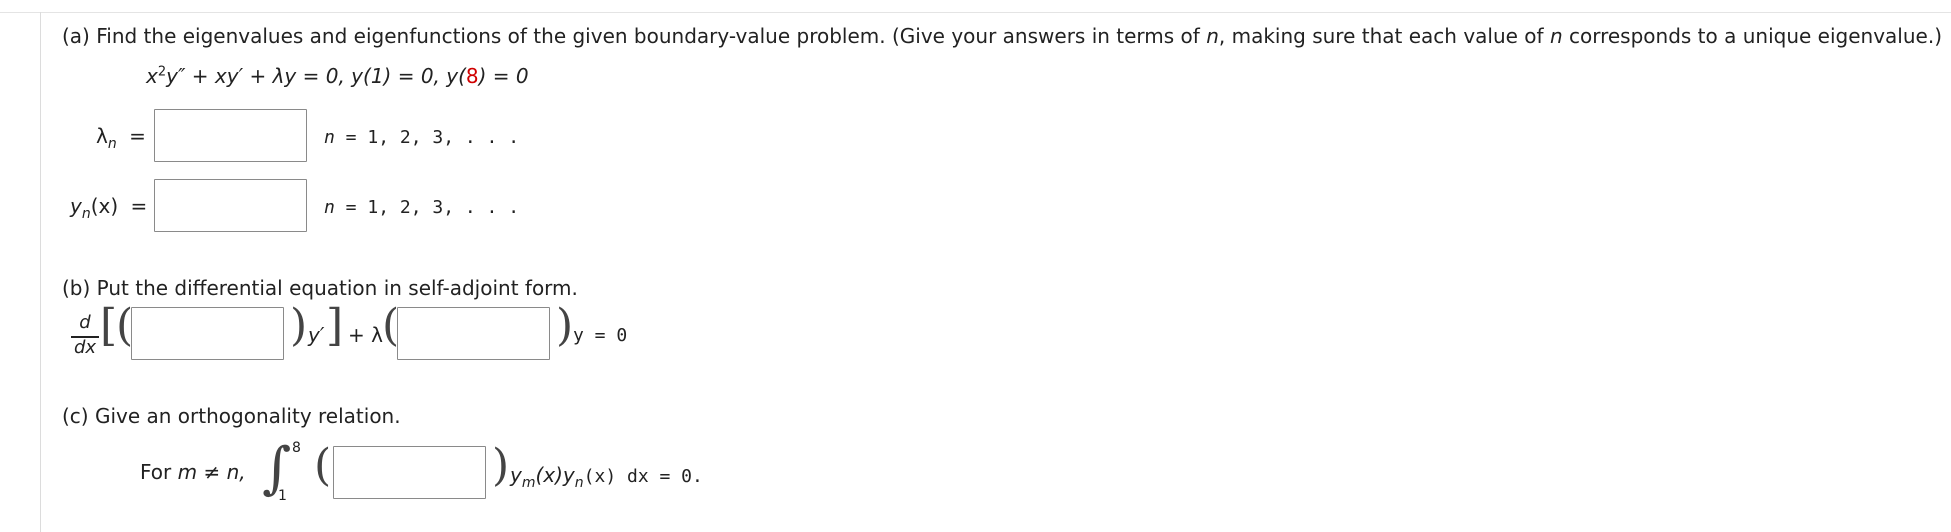 The image size is (1951, 532). Describe the element at coordinates (230, 205) in the screenshot. I see `eigenfunction-input` at that location.